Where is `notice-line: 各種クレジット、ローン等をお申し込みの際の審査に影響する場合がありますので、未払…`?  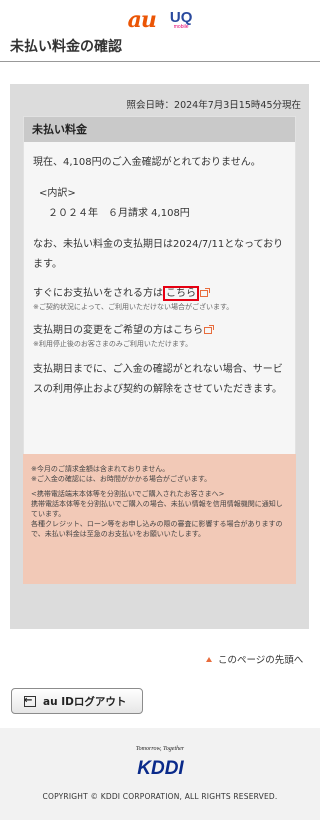 notice-line: 各種クレジット、ローン等をお申し込みの際の審査に影響する場合がありますので、未払… is located at coordinates (157, 529).